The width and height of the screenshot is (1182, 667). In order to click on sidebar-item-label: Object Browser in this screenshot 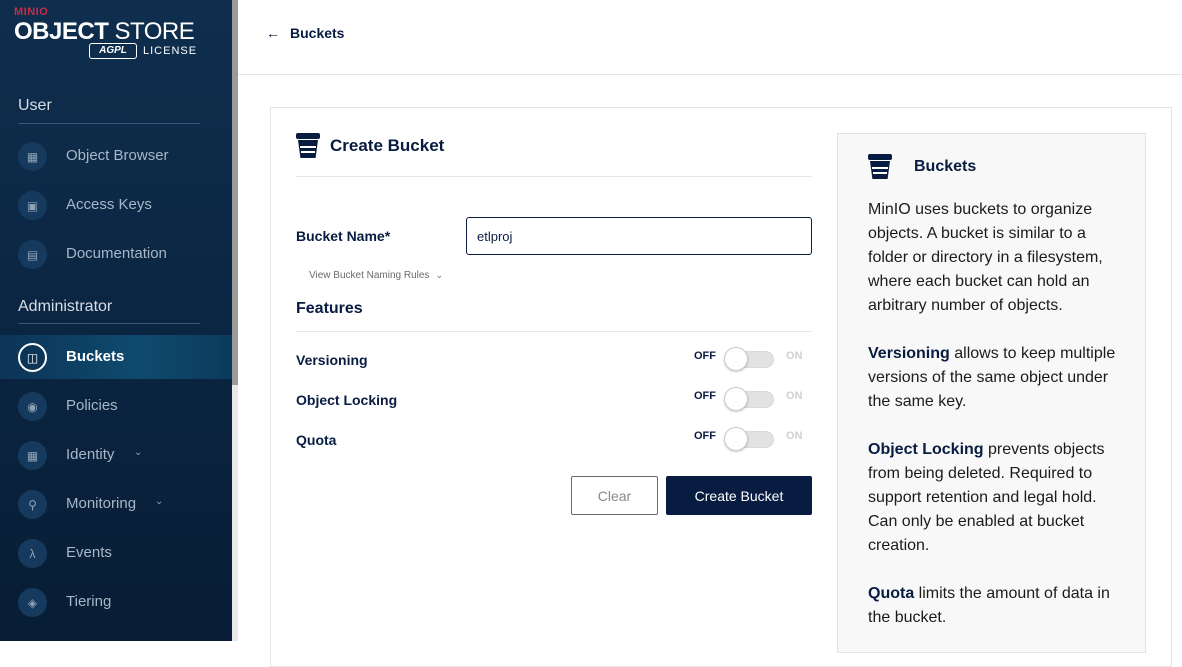, I will do `click(117, 155)`.